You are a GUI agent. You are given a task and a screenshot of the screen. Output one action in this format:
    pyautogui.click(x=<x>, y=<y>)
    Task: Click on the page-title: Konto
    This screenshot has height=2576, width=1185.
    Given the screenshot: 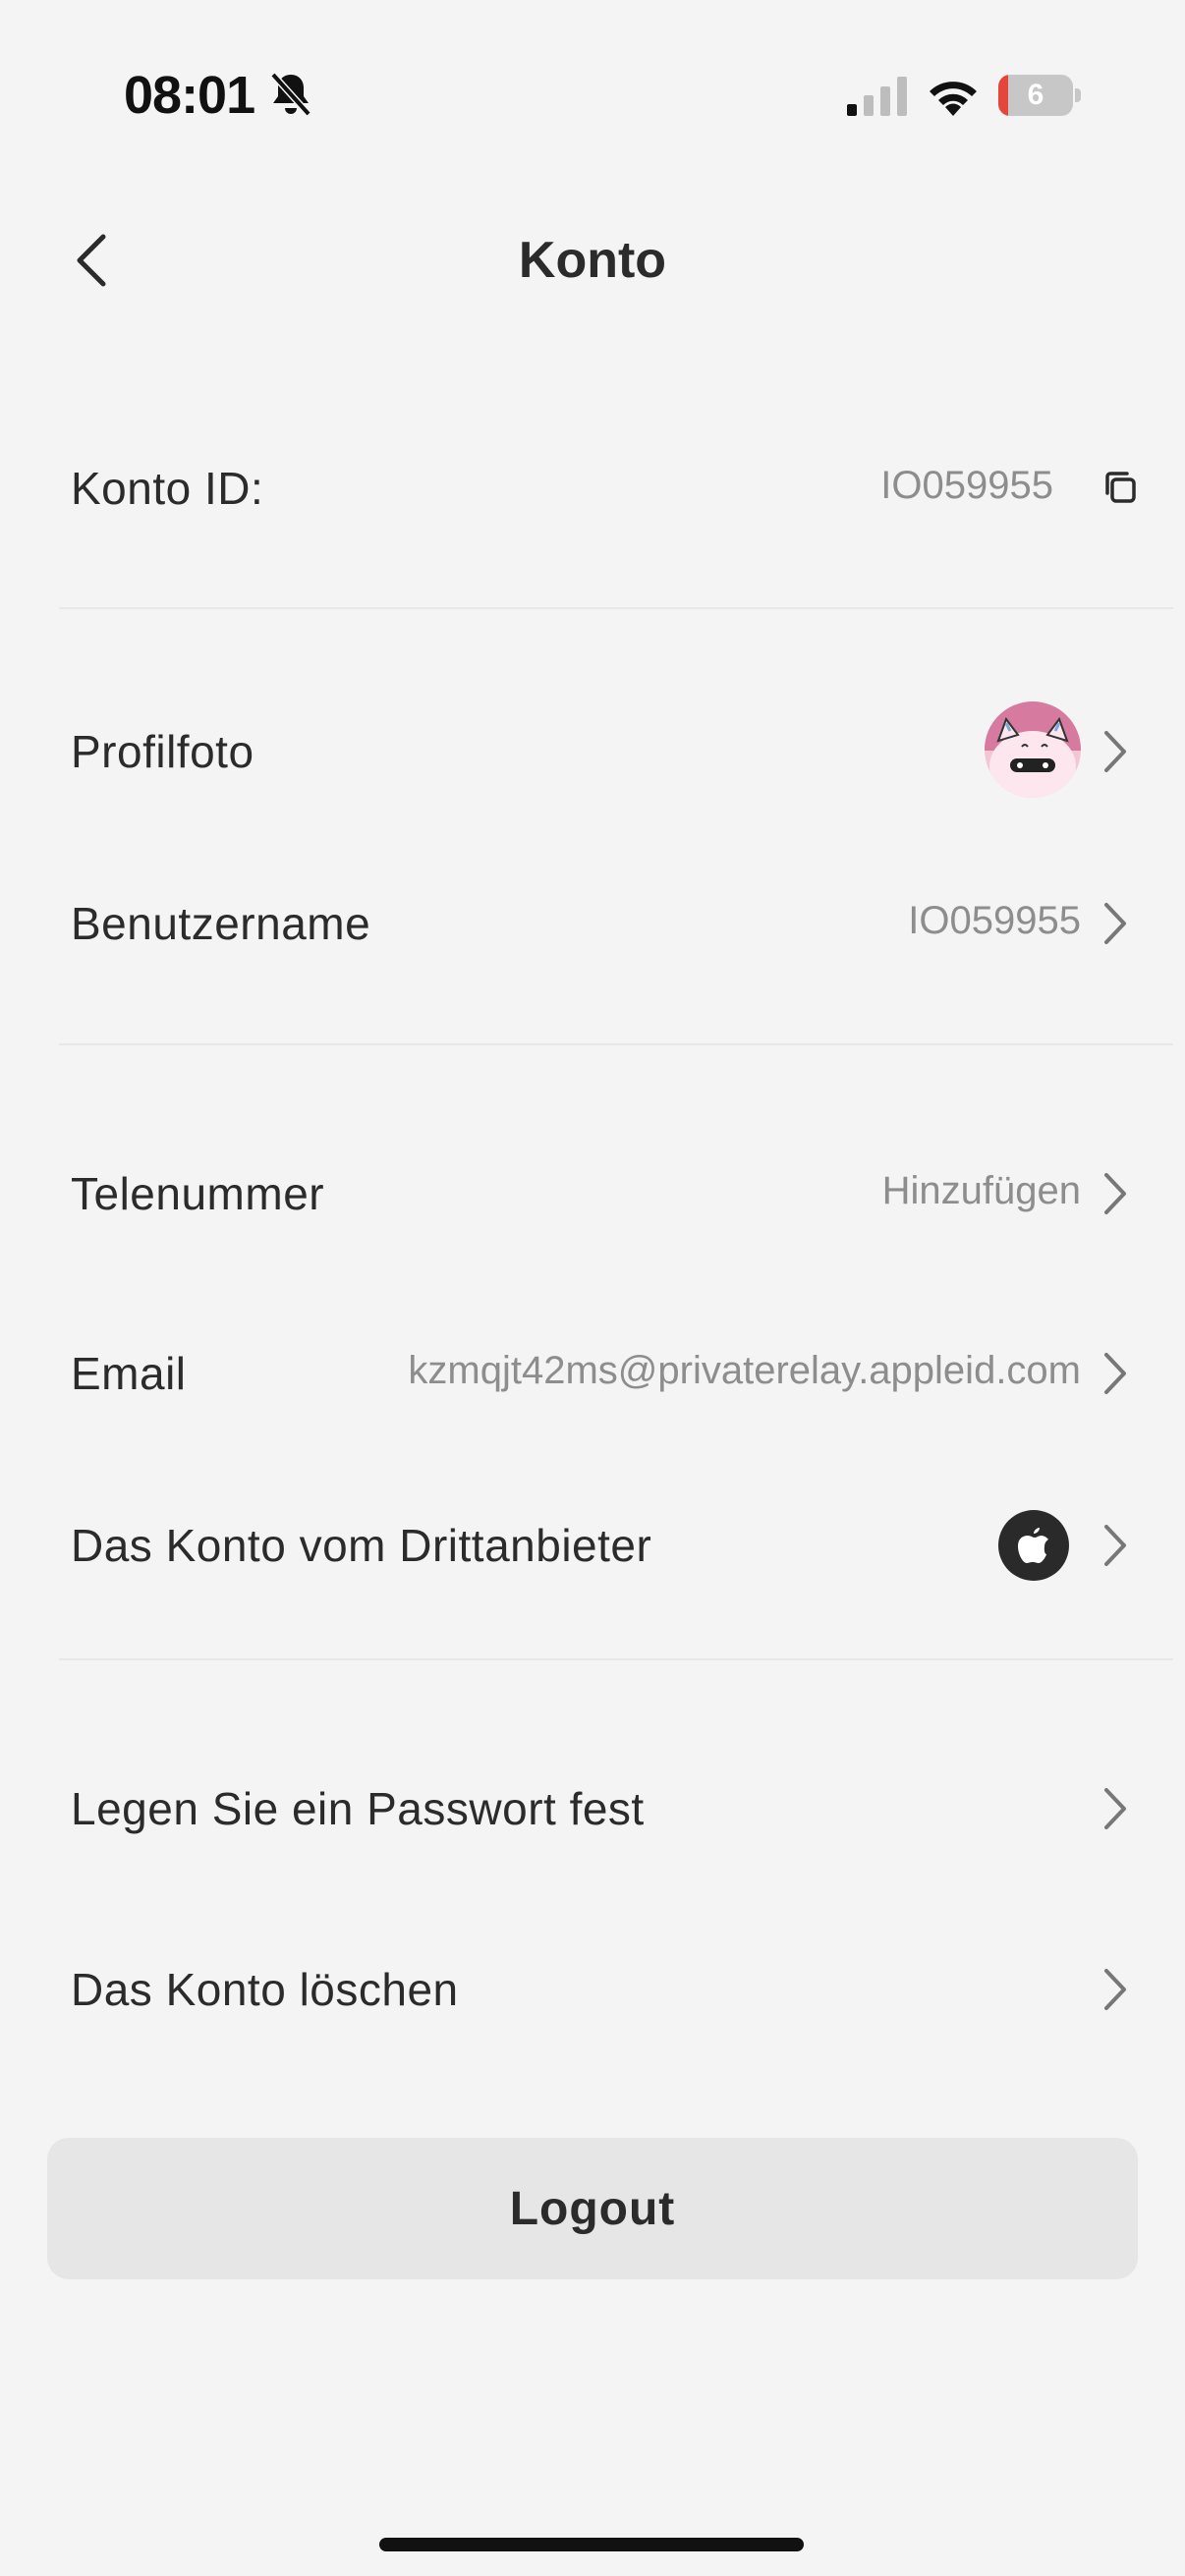 What is the action you would take?
    pyautogui.click(x=592, y=260)
    